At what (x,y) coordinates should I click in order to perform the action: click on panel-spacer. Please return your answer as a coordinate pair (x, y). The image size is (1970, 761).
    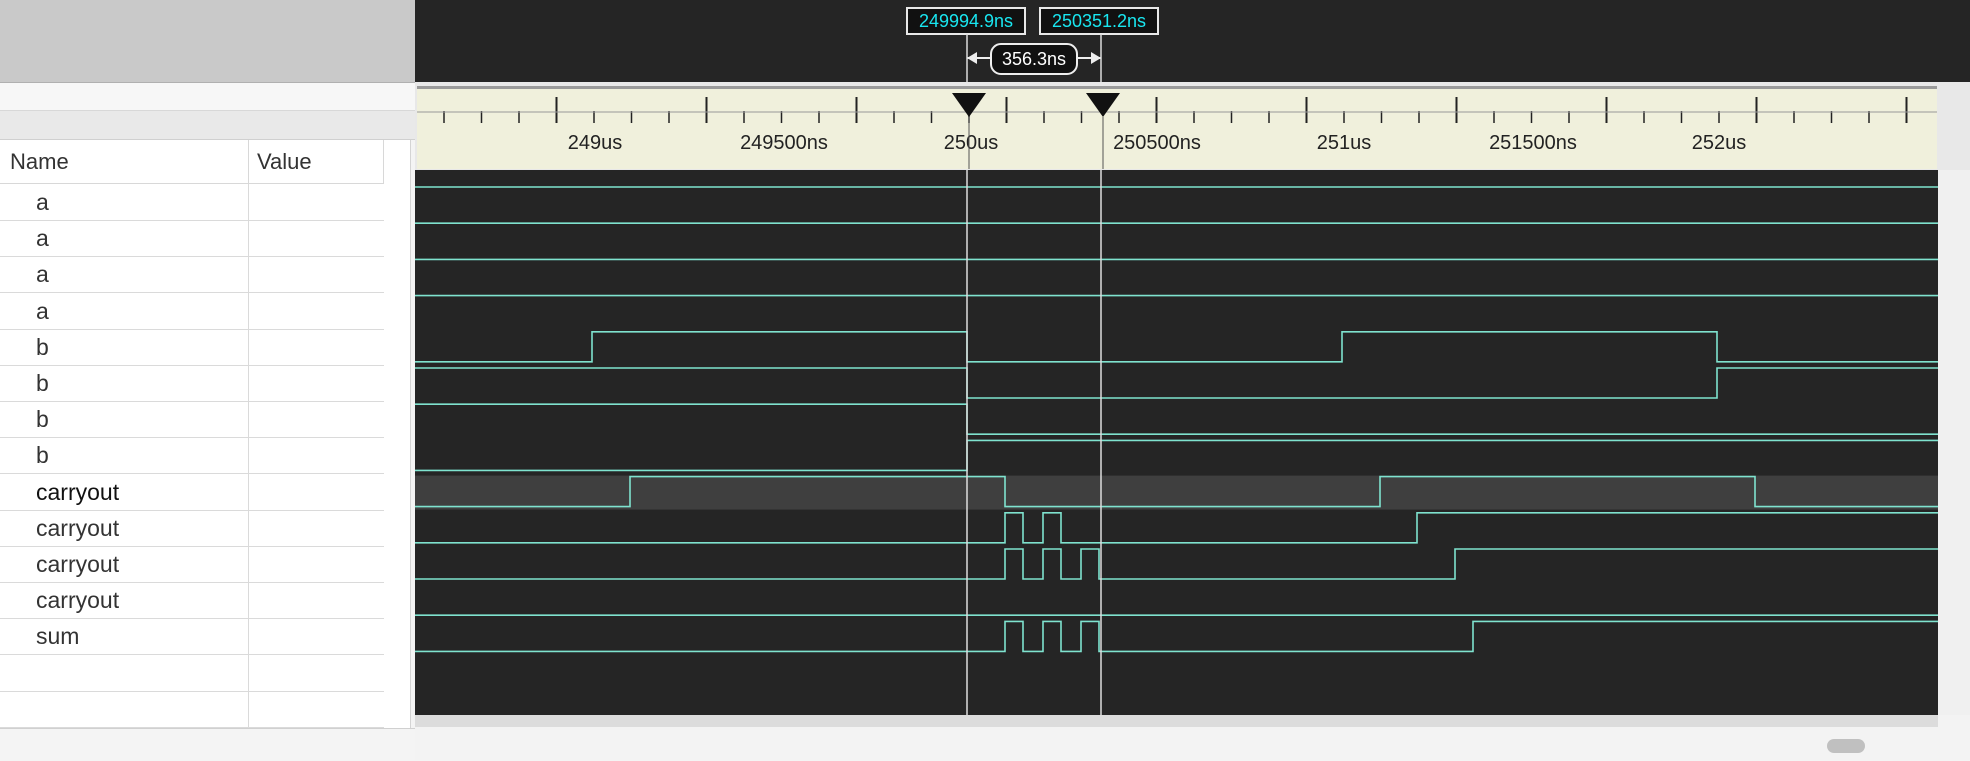
    Looking at the image, I should click on (207, 97).